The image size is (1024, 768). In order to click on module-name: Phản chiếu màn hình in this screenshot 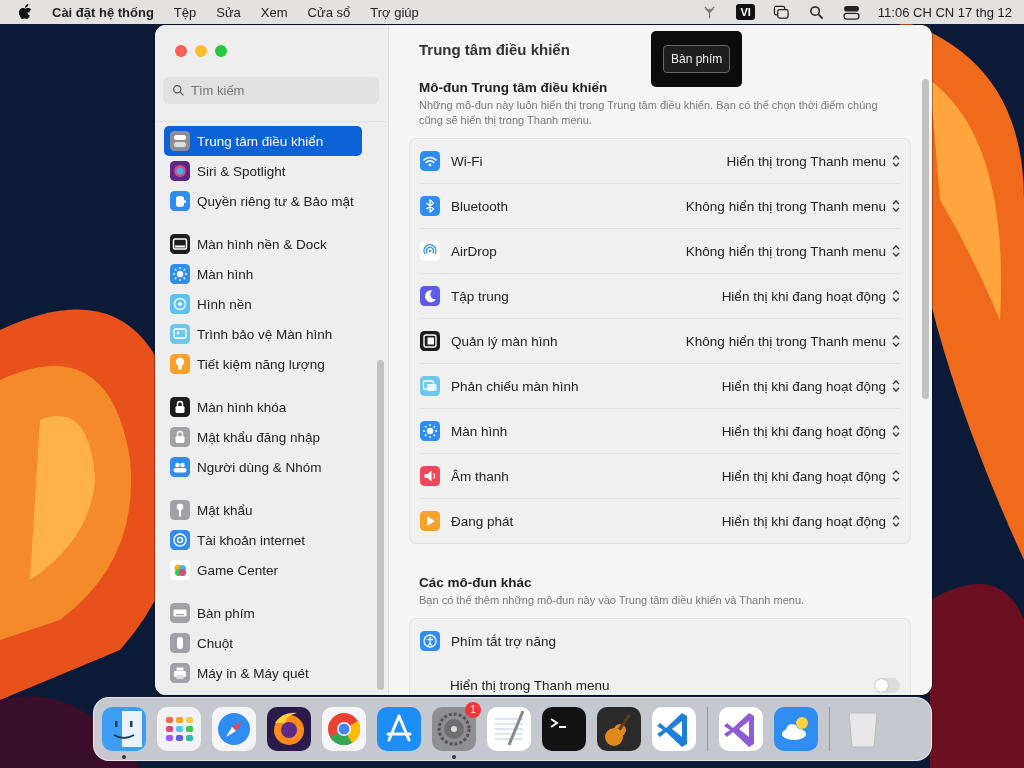, I will do `click(515, 386)`.